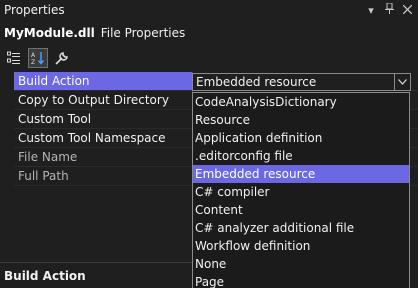  What do you see at coordinates (402, 82) in the screenshot?
I see `chevron-down-icon` at bounding box center [402, 82].